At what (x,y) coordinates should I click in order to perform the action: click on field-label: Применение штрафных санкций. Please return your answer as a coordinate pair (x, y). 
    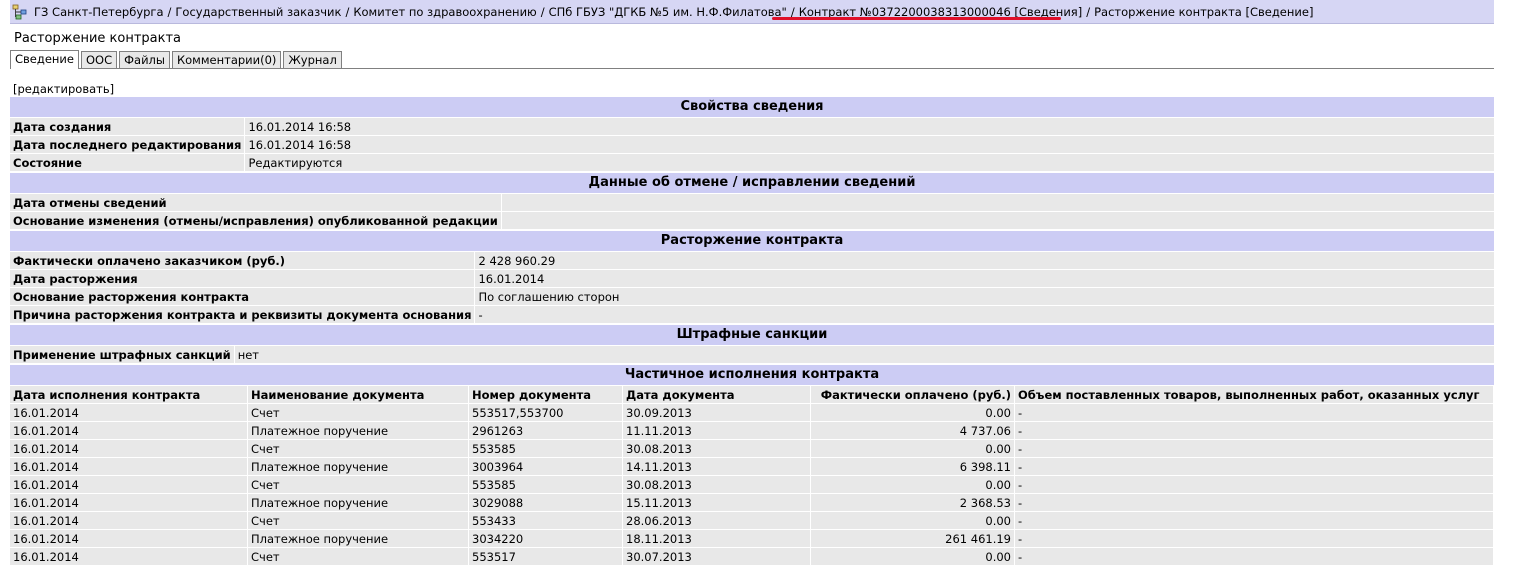
    Looking at the image, I should click on (122, 355).